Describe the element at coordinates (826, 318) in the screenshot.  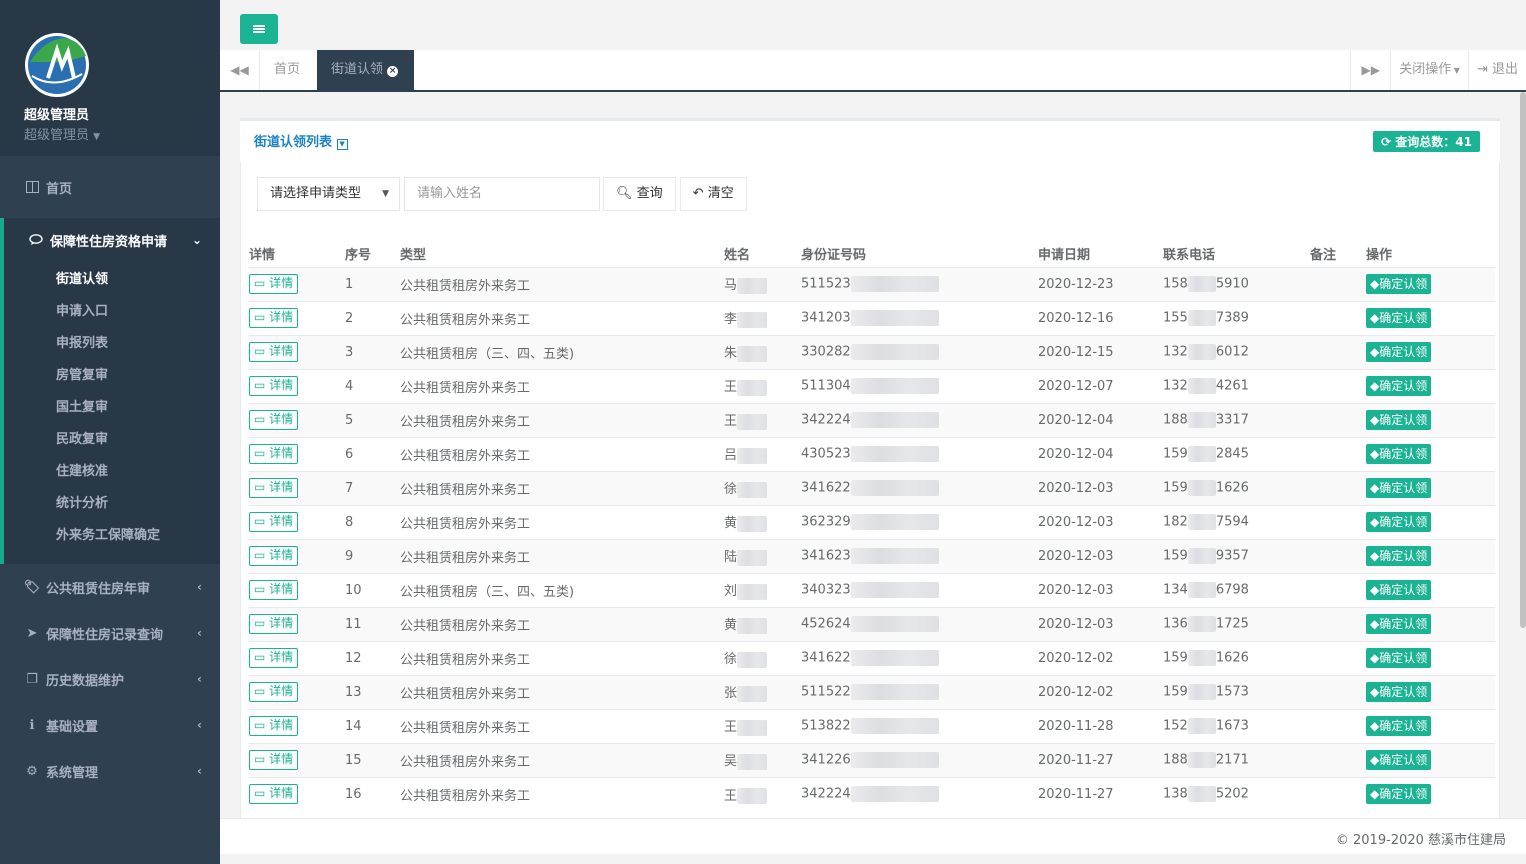
I see `row-id: 341203` at that location.